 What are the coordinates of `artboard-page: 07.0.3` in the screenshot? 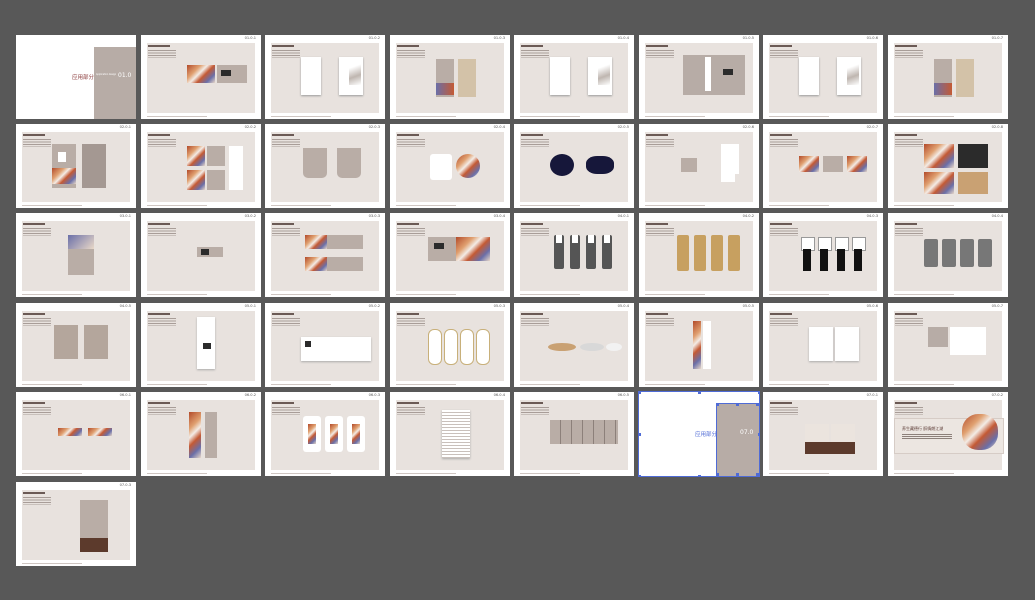 It's located at (76, 524).